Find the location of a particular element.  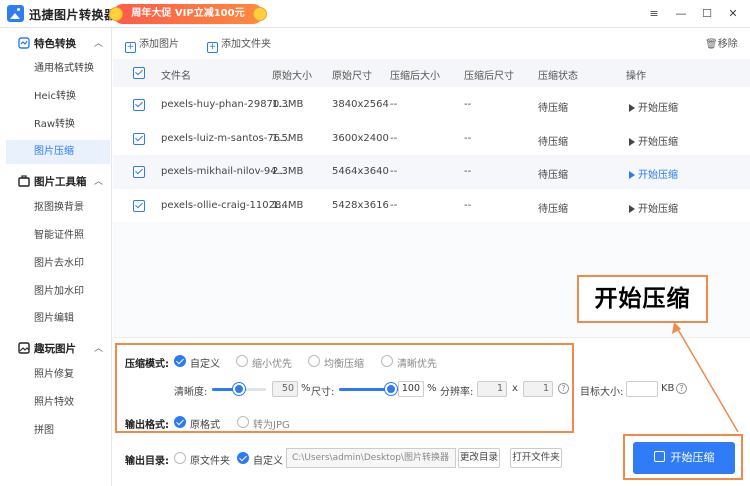

sidebar-item-add-watermark: 图片加水印 is located at coordinates (58, 292).